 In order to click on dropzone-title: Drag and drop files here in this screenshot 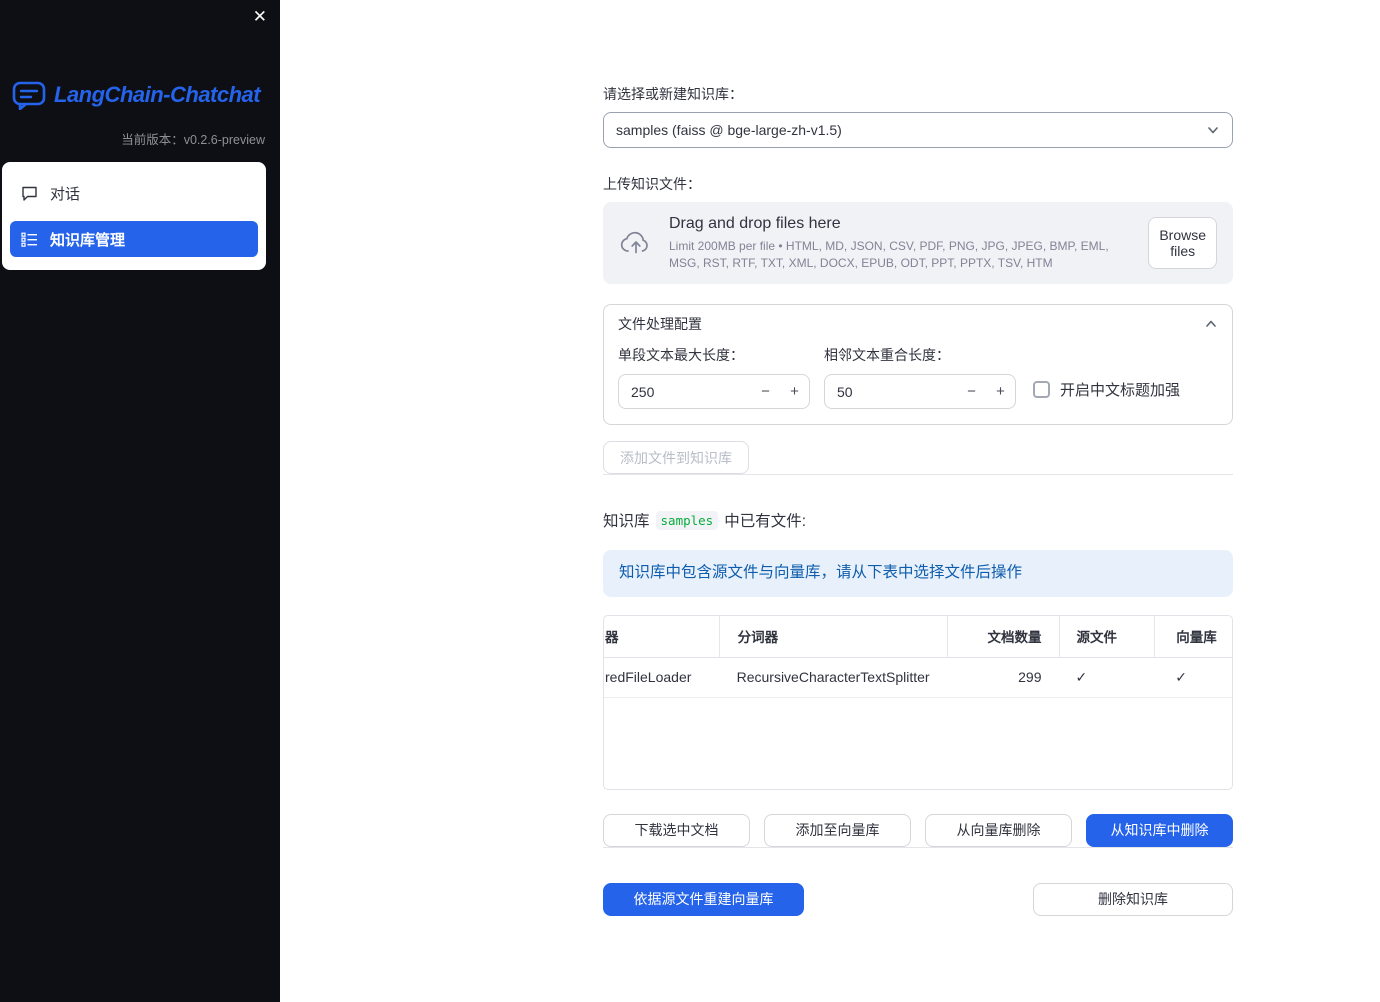, I will do `click(755, 223)`.